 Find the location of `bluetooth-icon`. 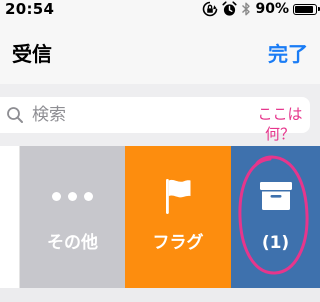

bluetooth-icon is located at coordinates (246, 9).